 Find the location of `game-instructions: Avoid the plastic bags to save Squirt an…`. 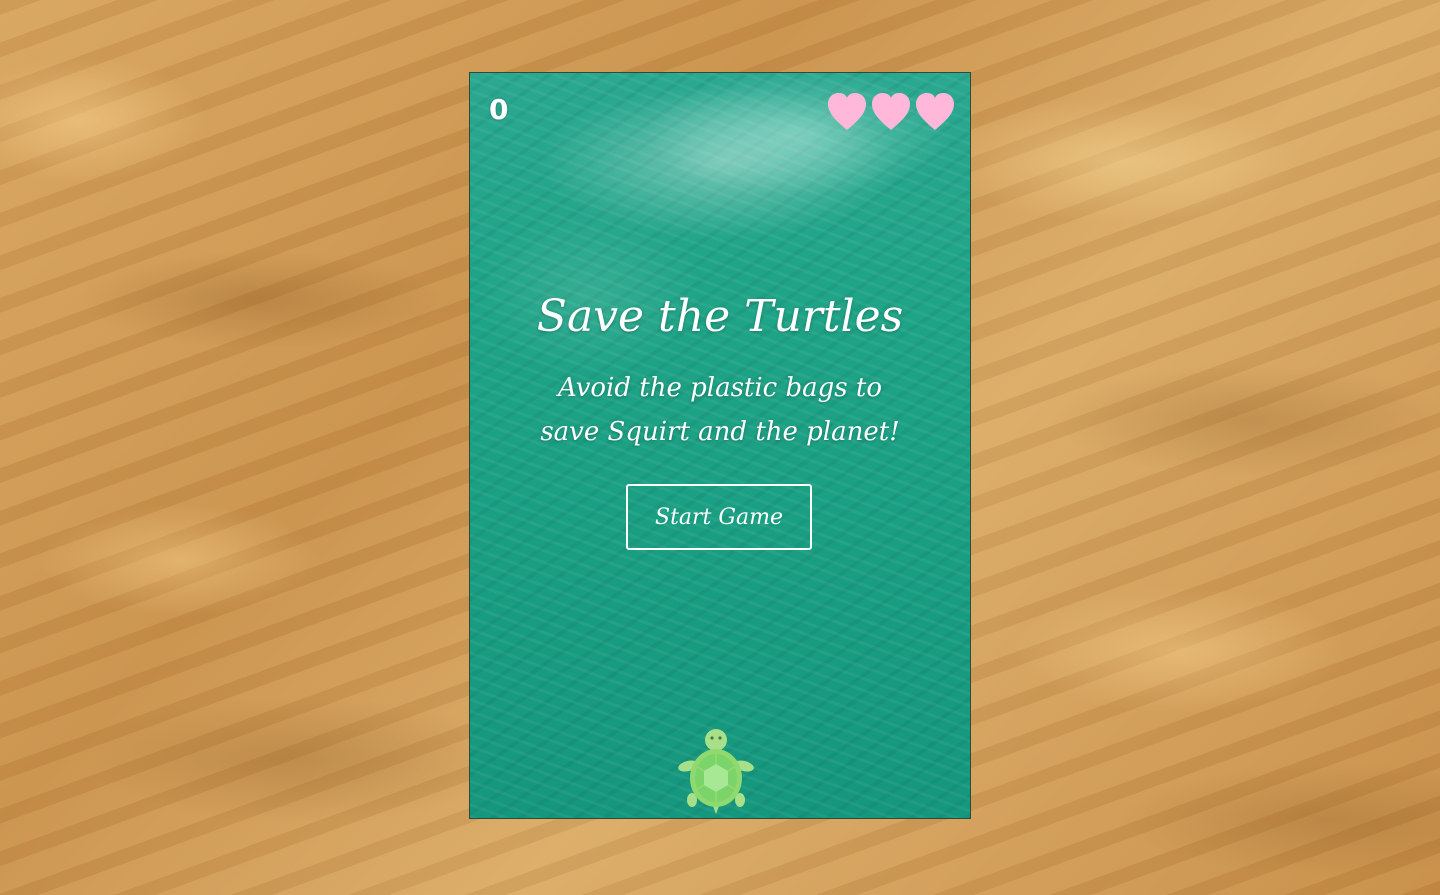

game-instructions: Avoid the plastic bags to save Squirt an… is located at coordinates (720, 410).